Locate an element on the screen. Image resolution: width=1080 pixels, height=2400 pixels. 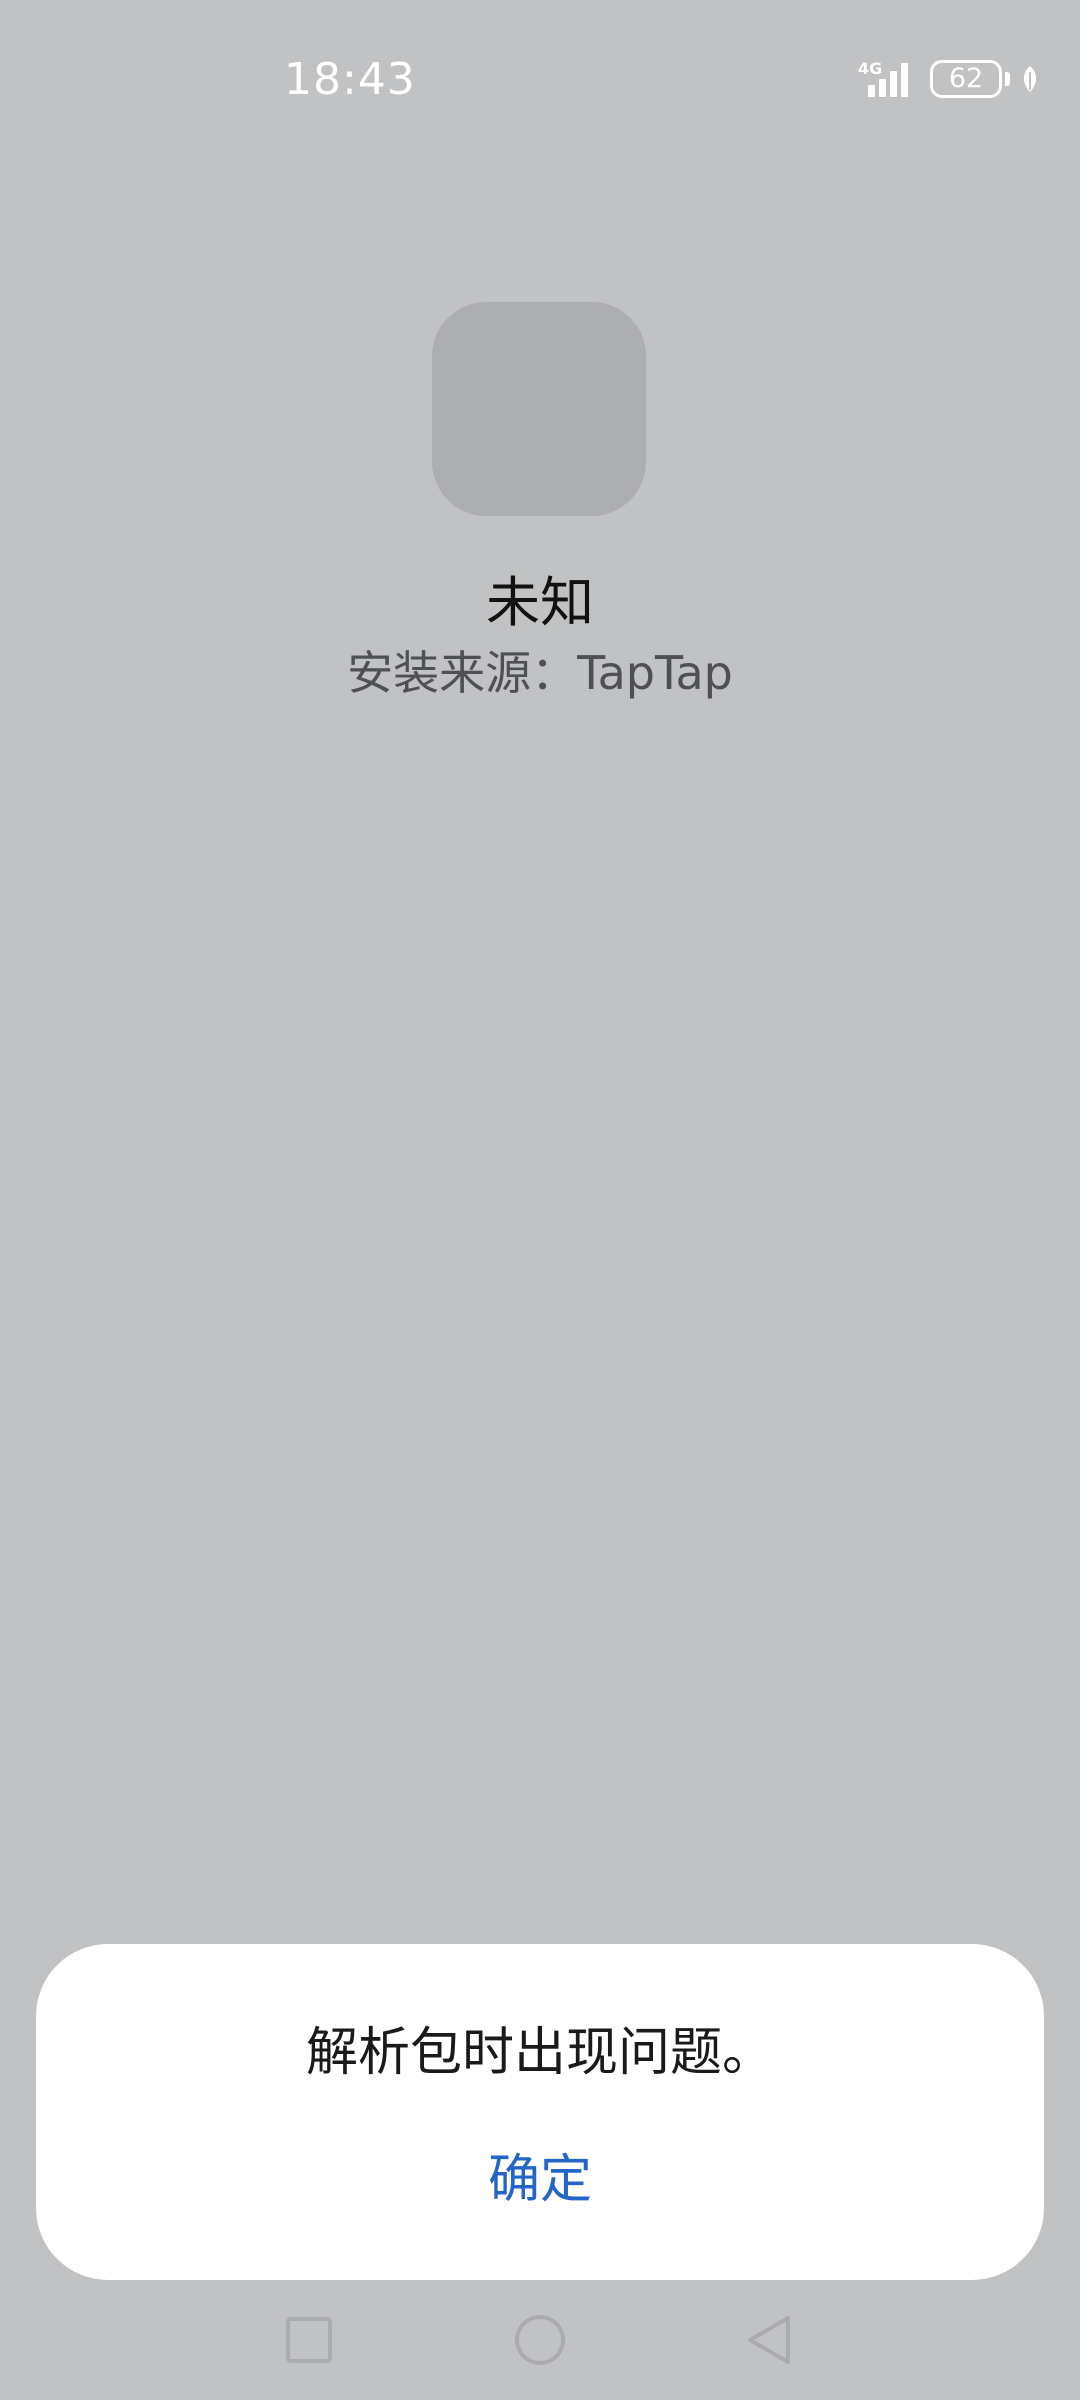
network-type-label: 4G is located at coordinates (870, 68).